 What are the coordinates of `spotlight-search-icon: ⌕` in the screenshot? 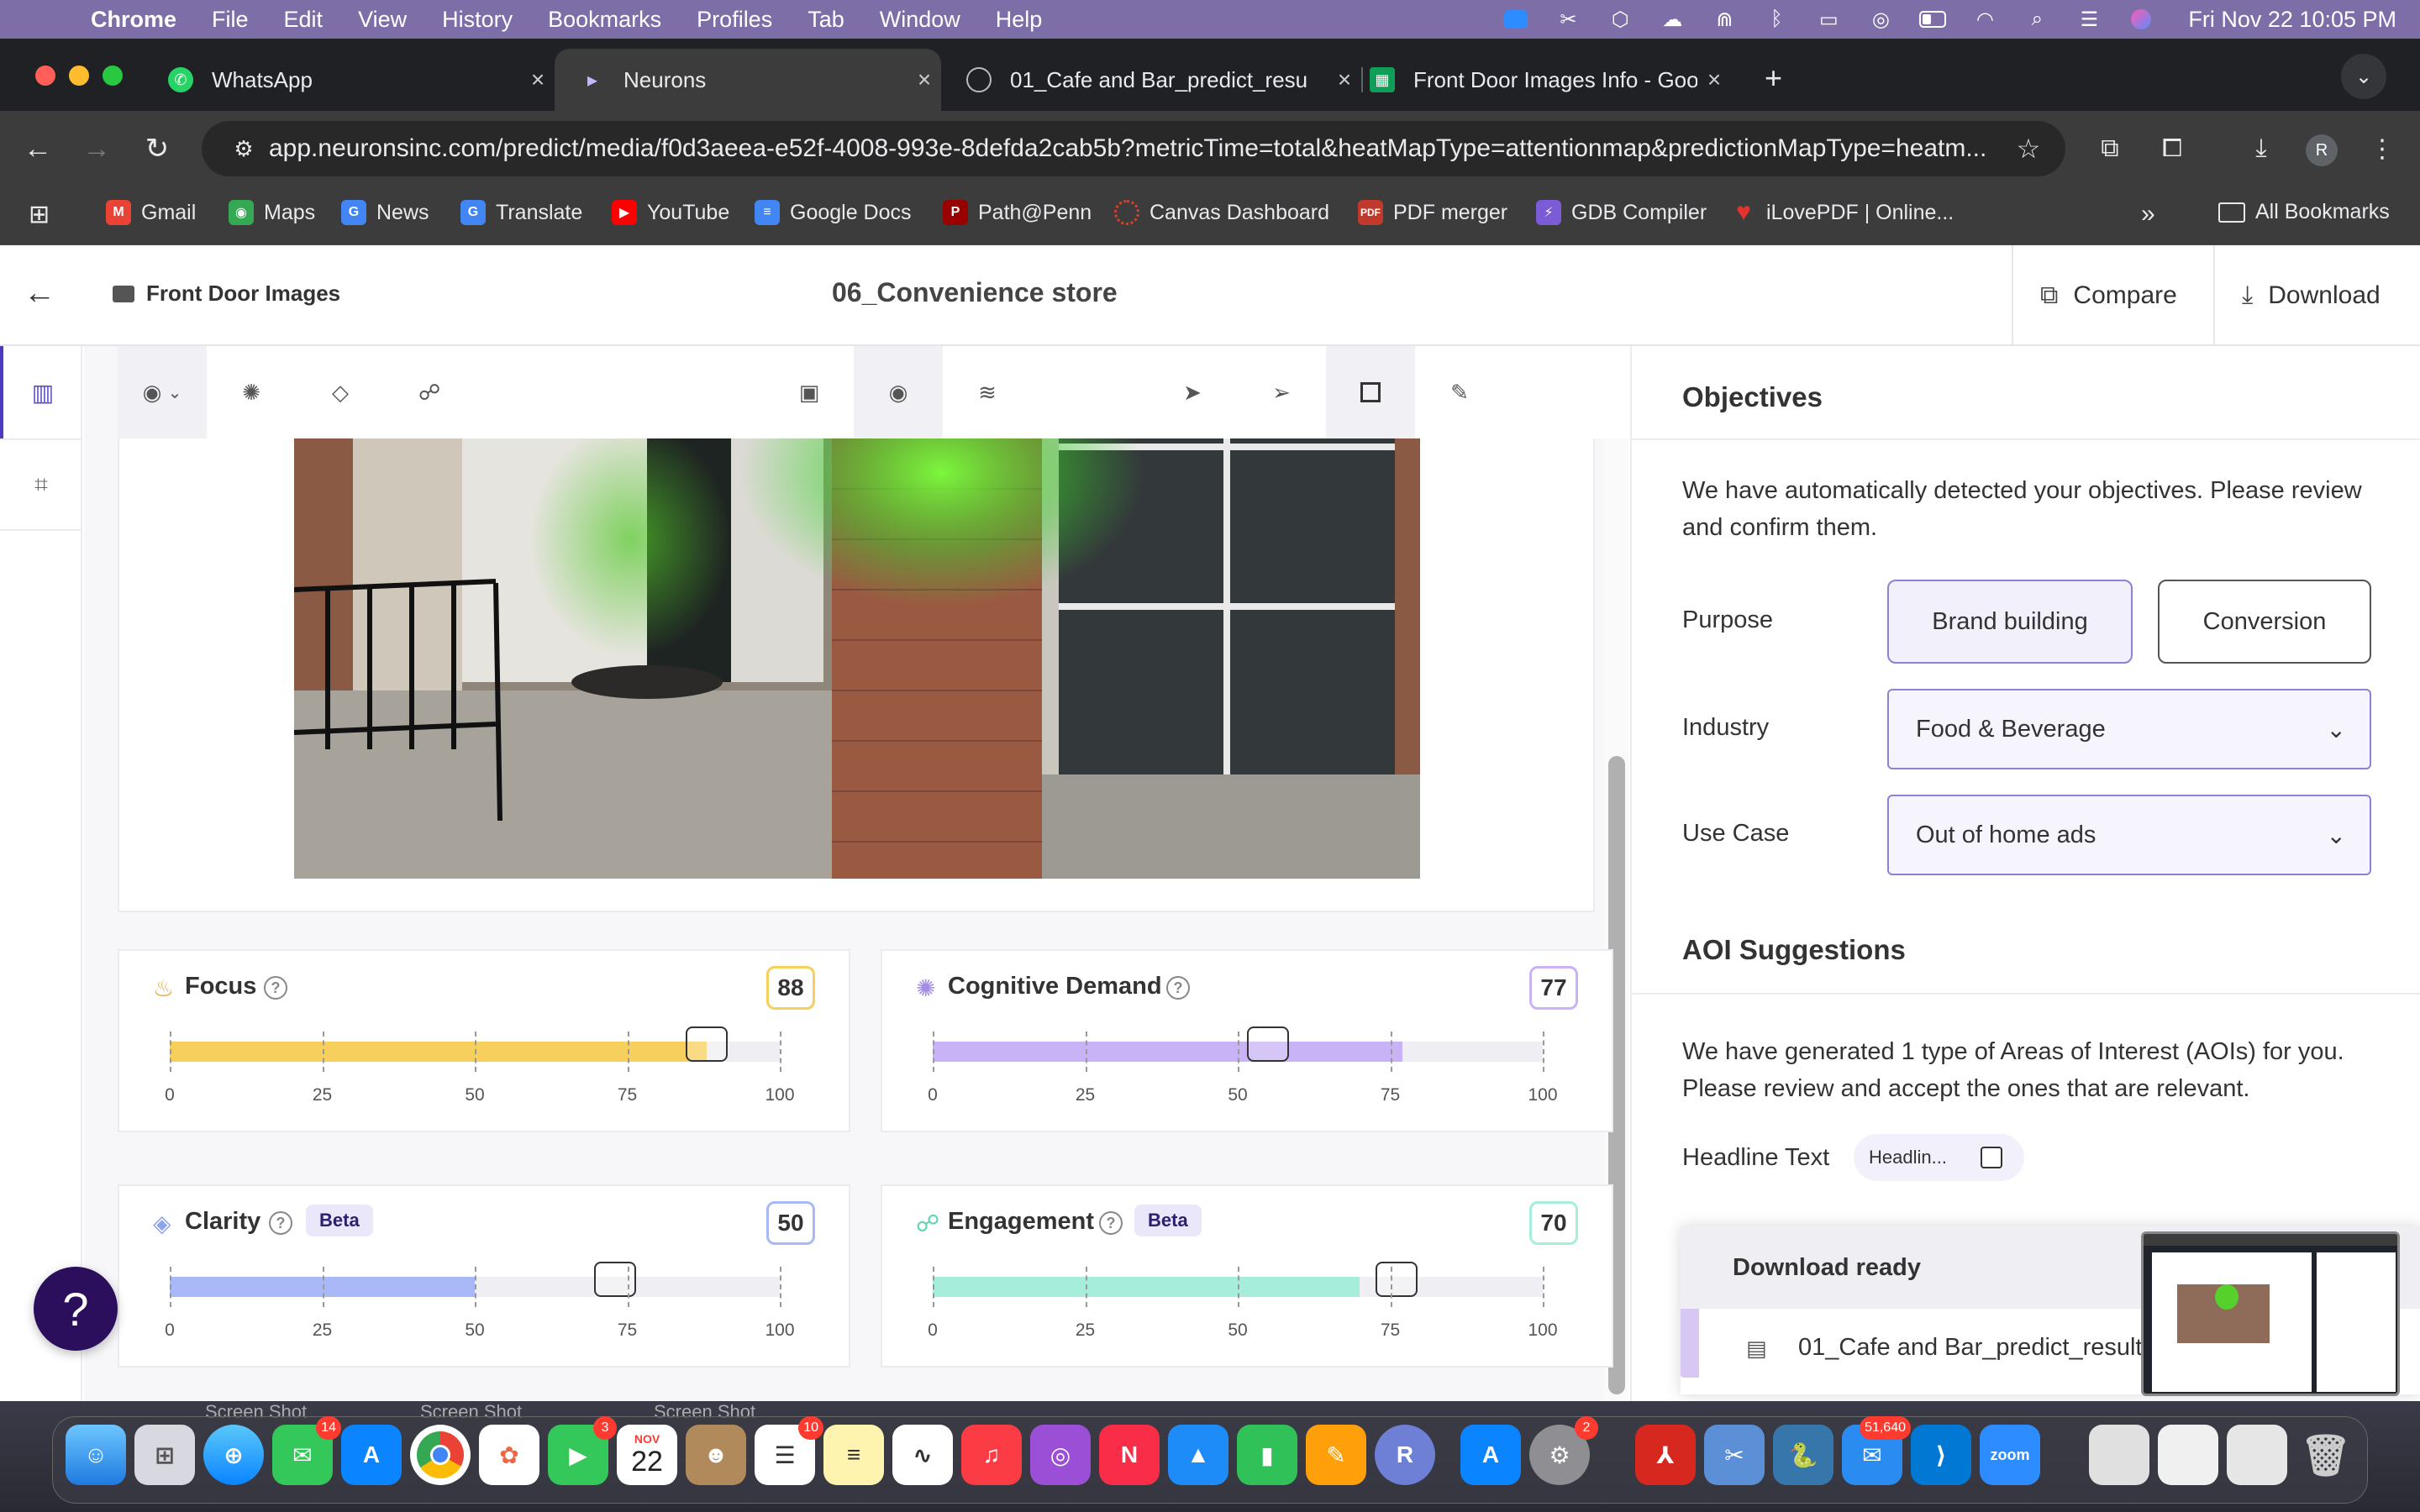 It's located at (2037, 19).